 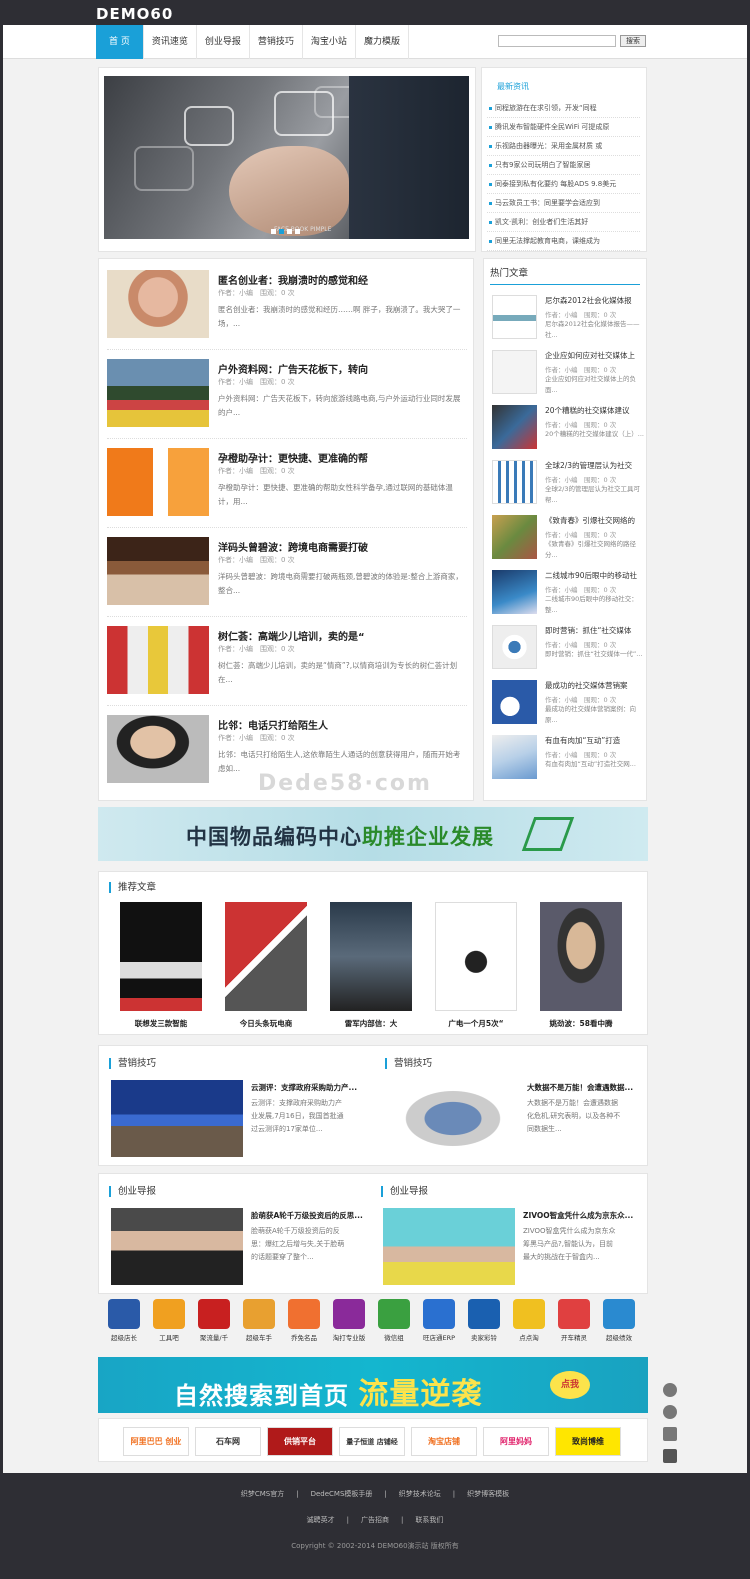 What do you see at coordinates (563, 165) in the screenshot?
I see `news-item: 只有9家公司玩明白了智能家居` at bounding box center [563, 165].